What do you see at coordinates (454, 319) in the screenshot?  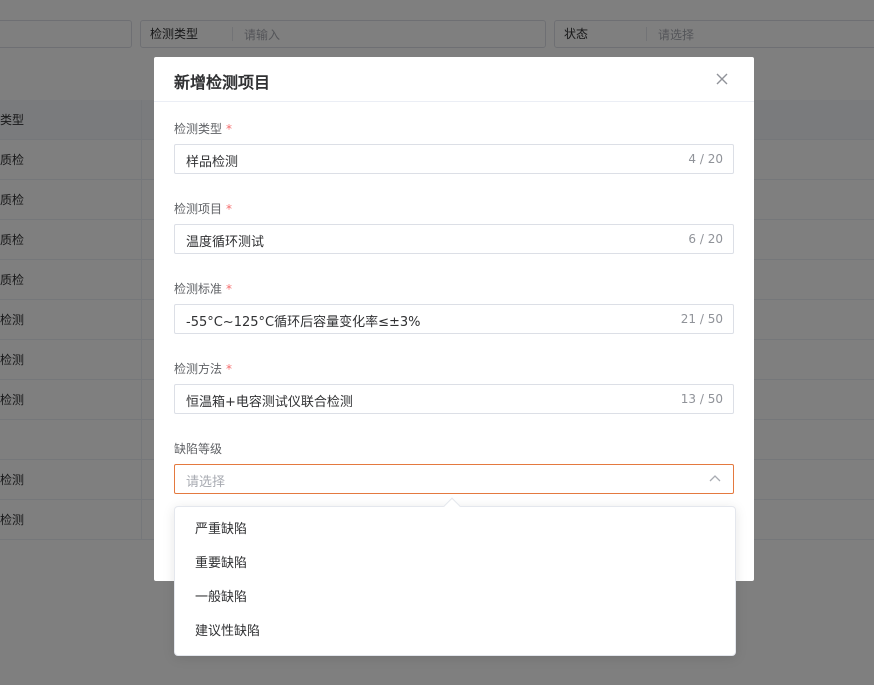 I see `inspection-standard-input: -55°C~125°C循环后容量变化率≤±3% 21 / 50` at bounding box center [454, 319].